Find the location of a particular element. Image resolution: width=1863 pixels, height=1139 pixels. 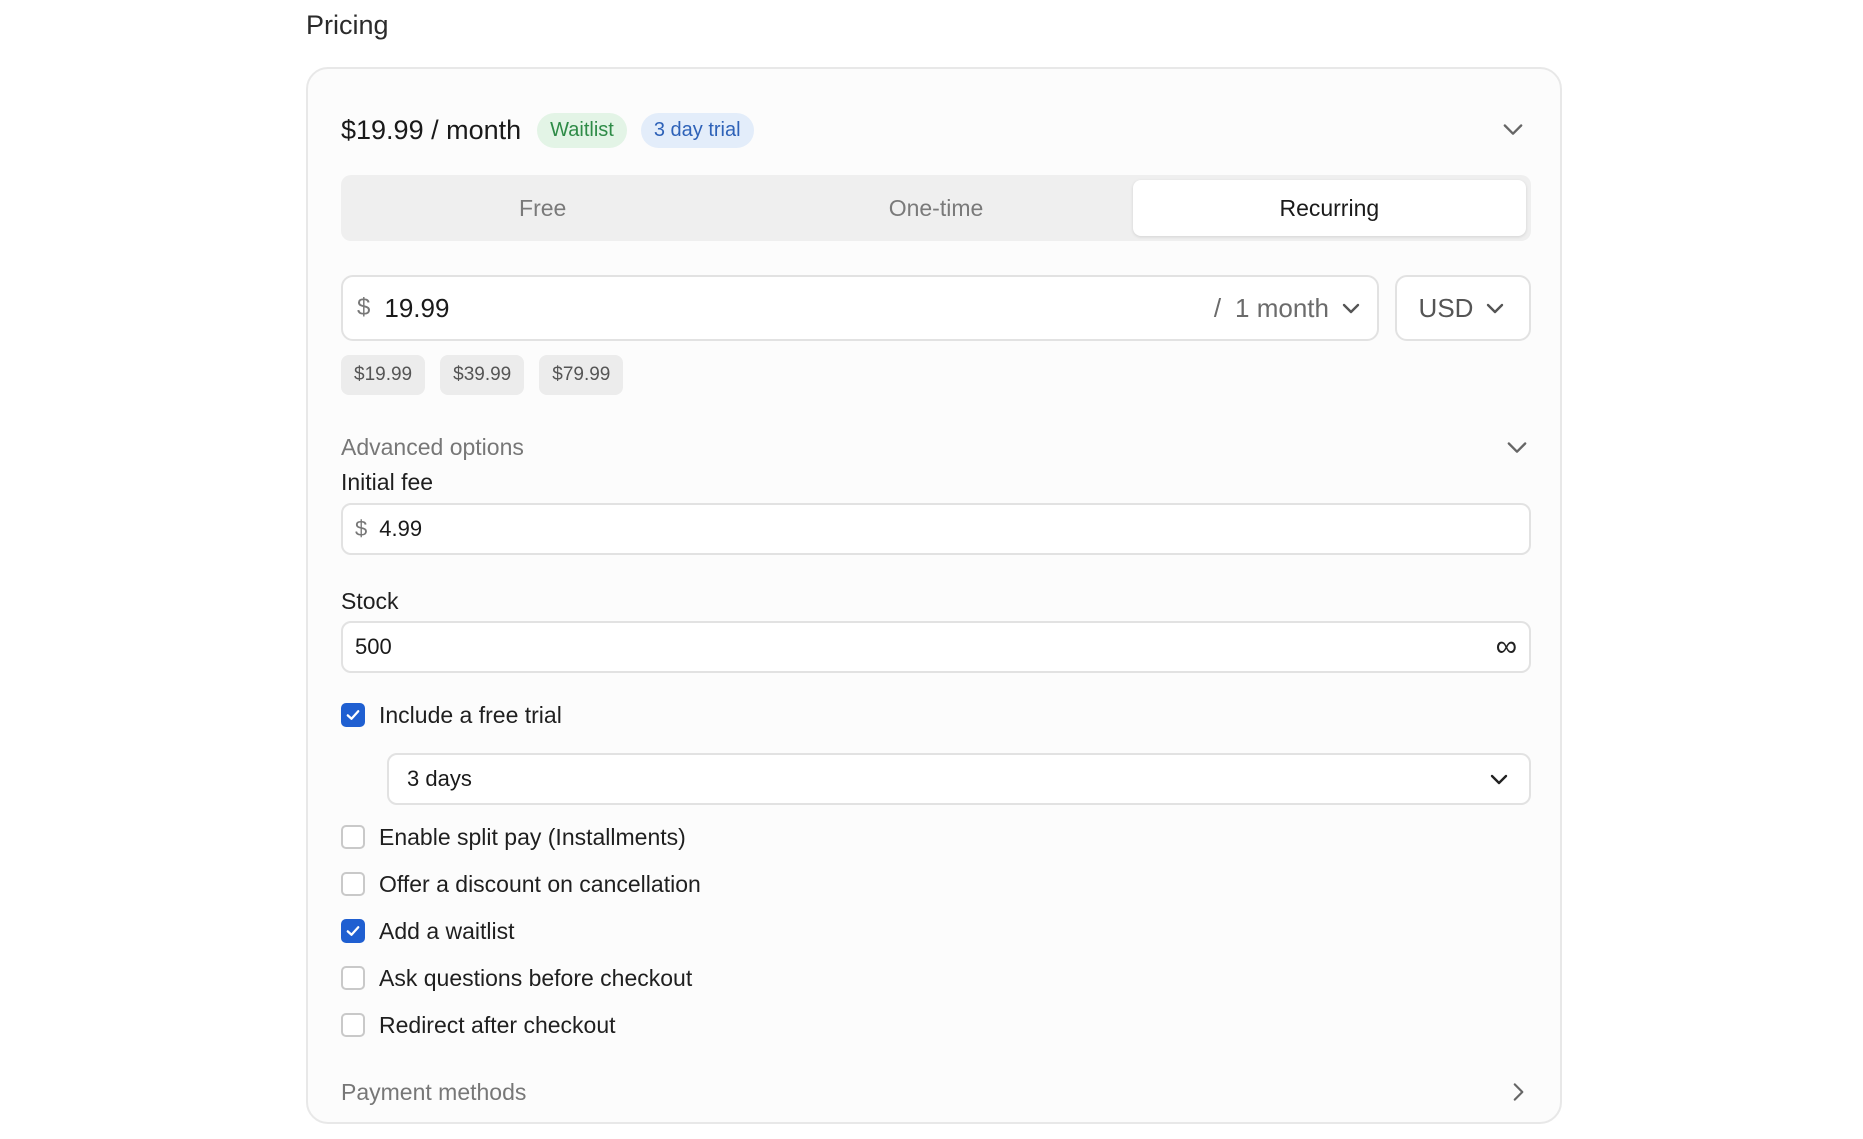

split-pay-option: Enable split pay (Installments) is located at coordinates (513, 837).